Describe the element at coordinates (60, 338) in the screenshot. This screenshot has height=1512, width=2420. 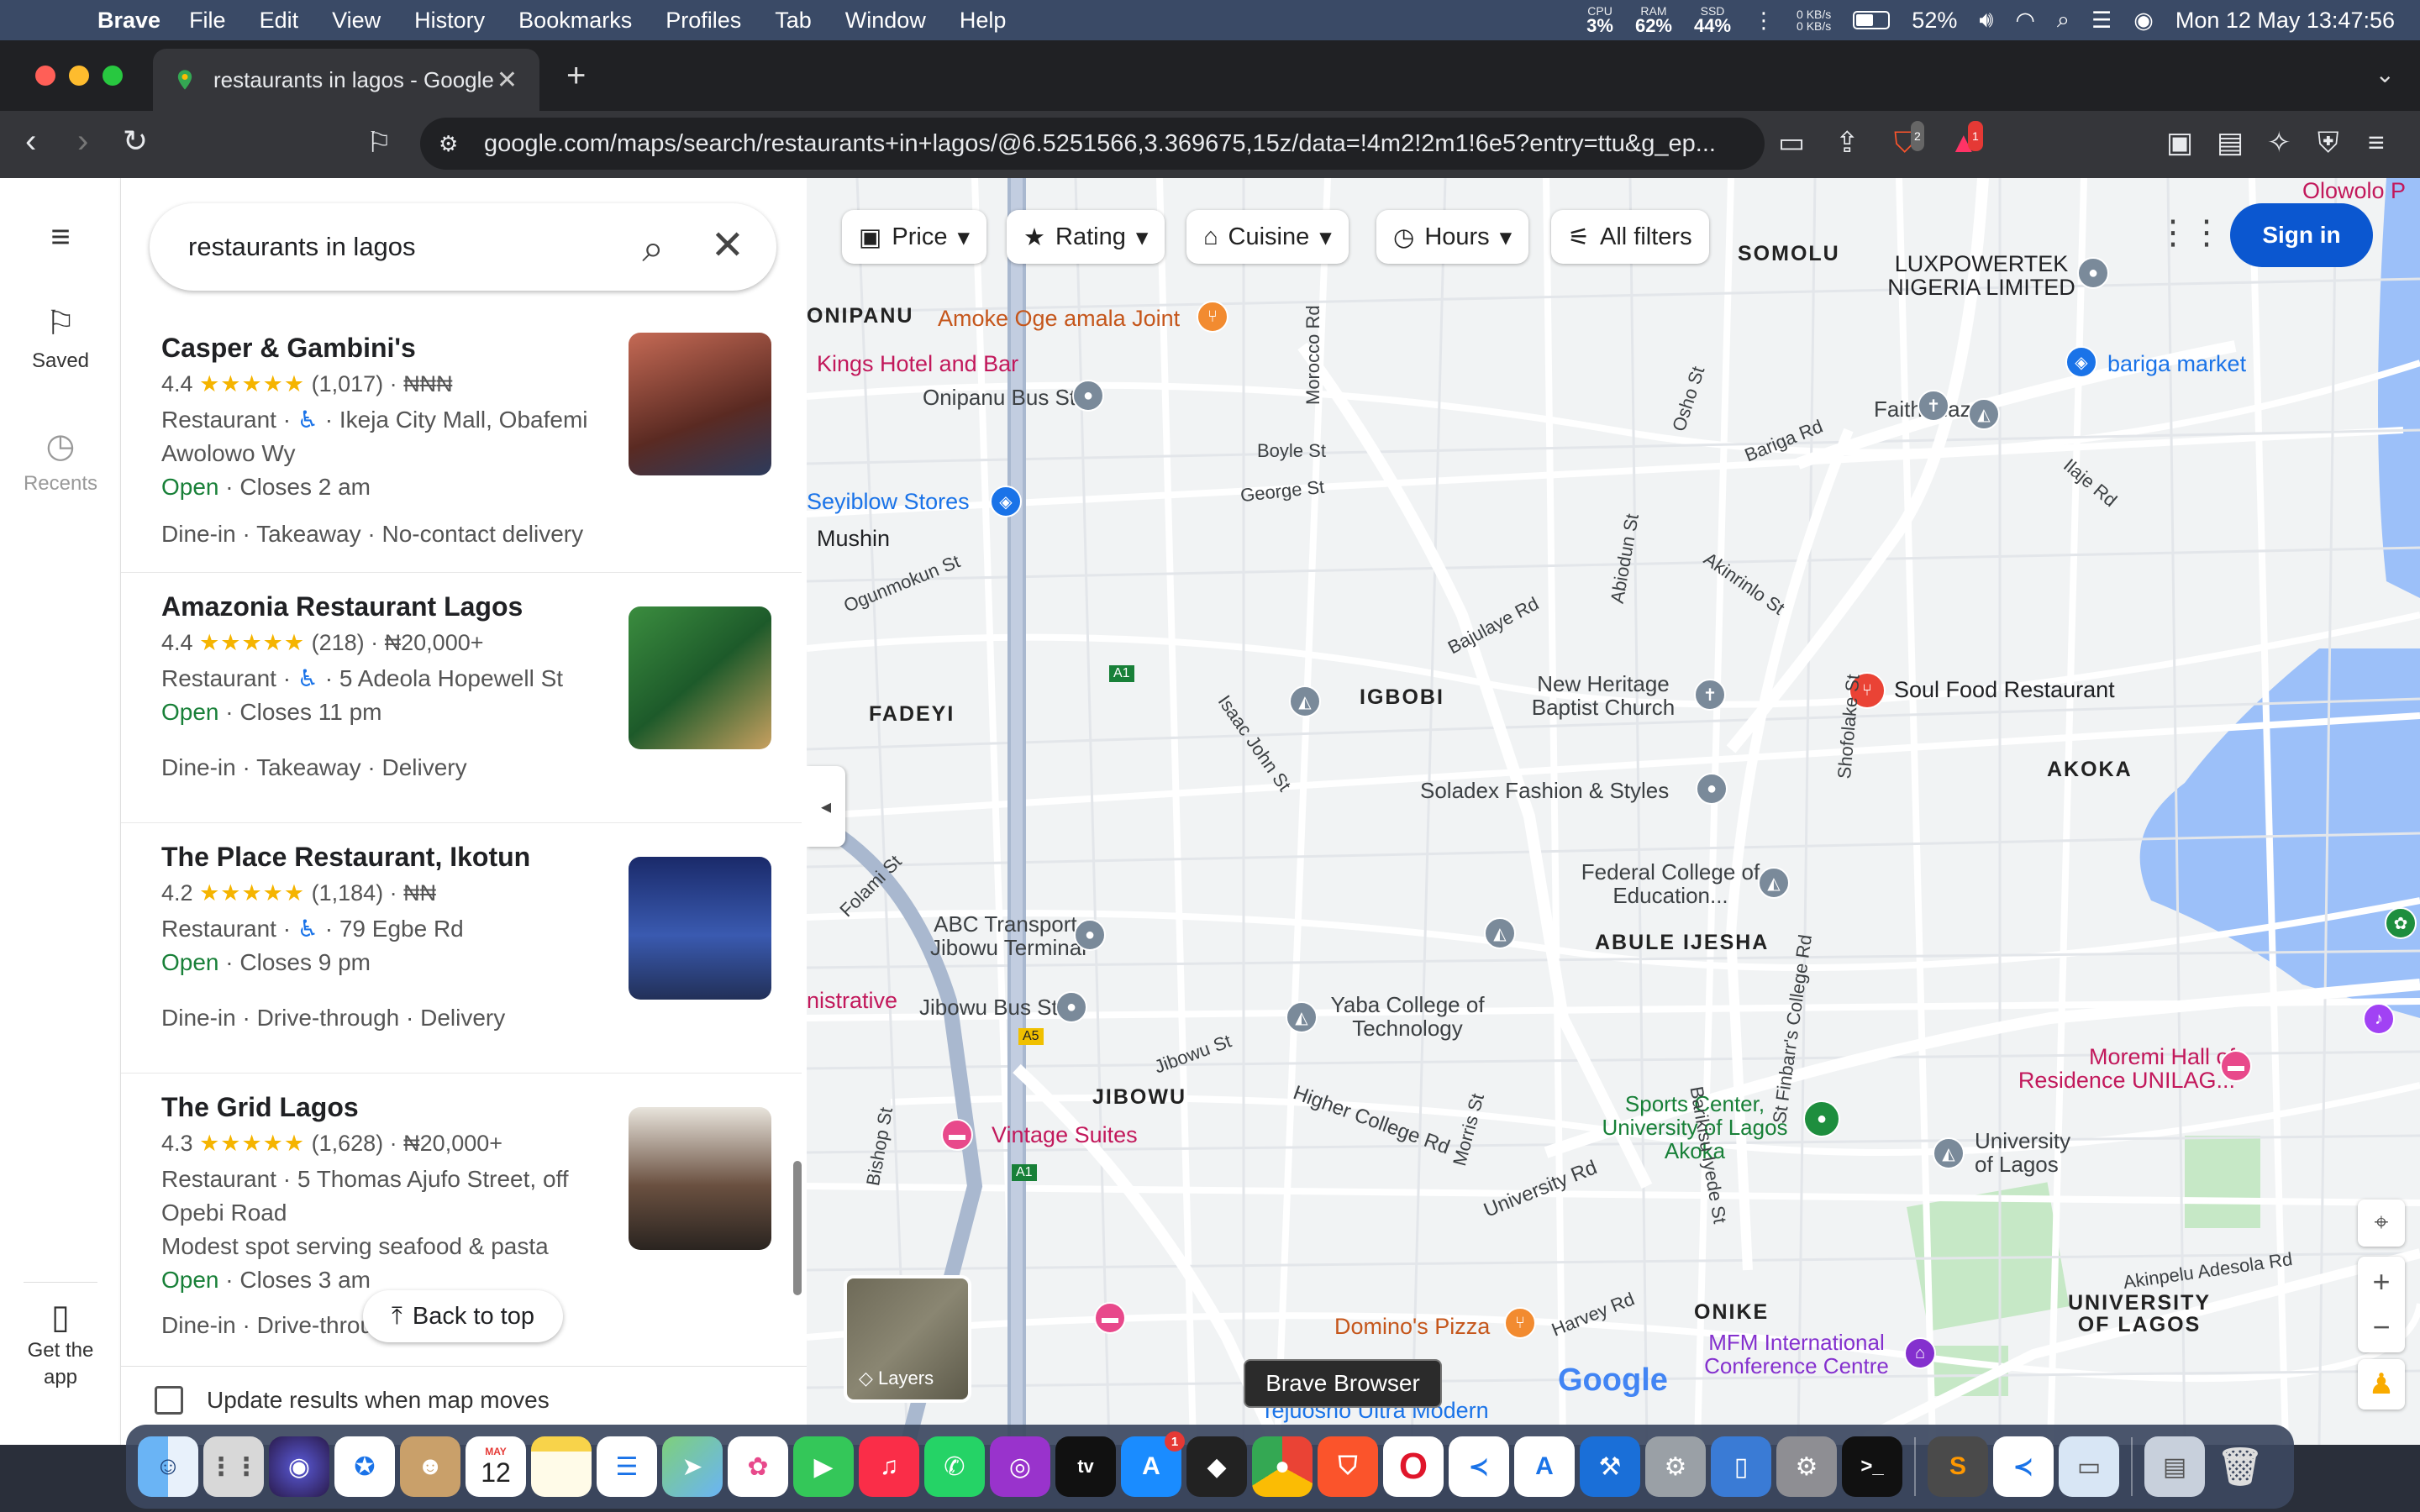
I see `rail-saved: ⚐ Saved` at that location.